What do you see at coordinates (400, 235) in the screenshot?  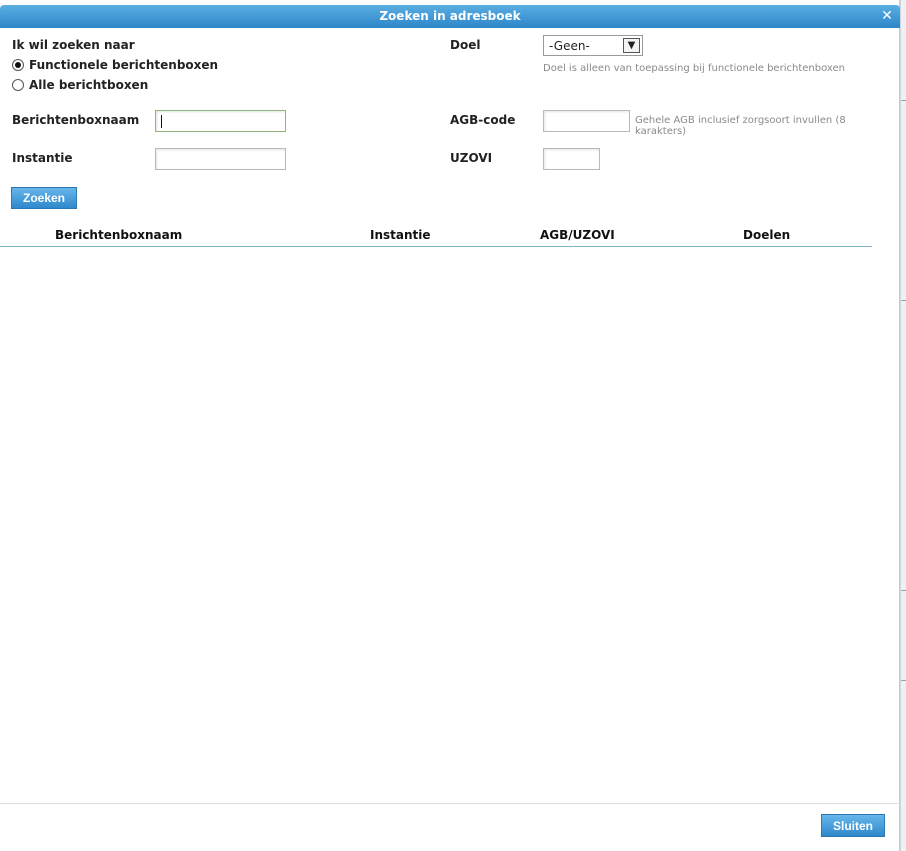 I see `column-header-institution: Instantie` at bounding box center [400, 235].